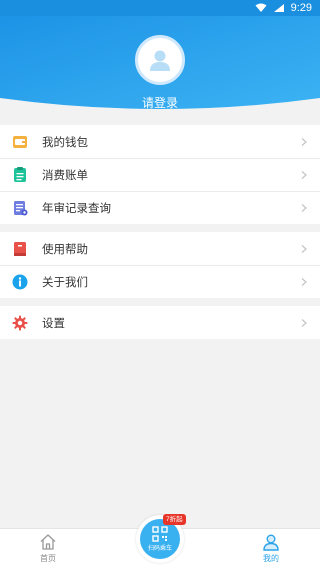 The height and width of the screenshot is (569, 320). Describe the element at coordinates (160, 8) in the screenshot. I see `status-bar: 9:29` at that location.